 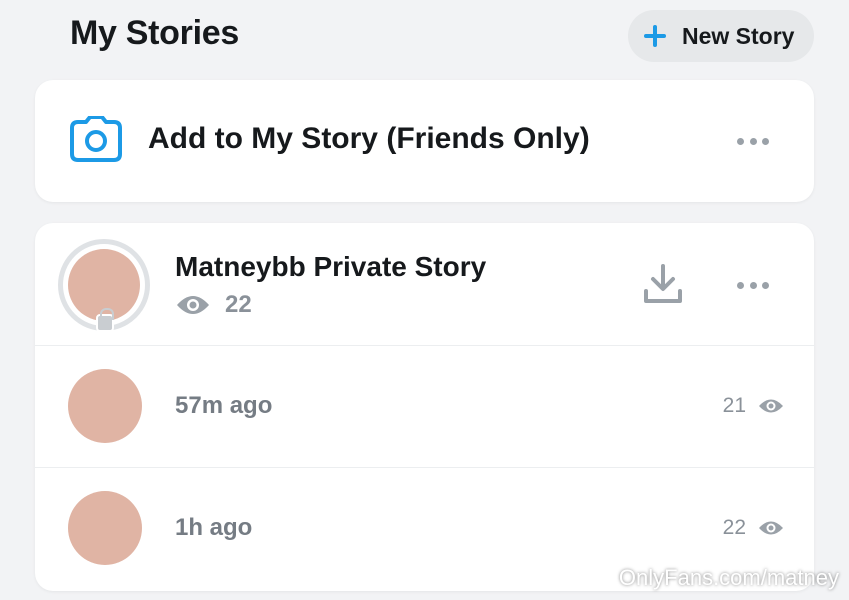 What do you see at coordinates (224, 405) in the screenshot?
I see `snap-time: 57m ago` at bounding box center [224, 405].